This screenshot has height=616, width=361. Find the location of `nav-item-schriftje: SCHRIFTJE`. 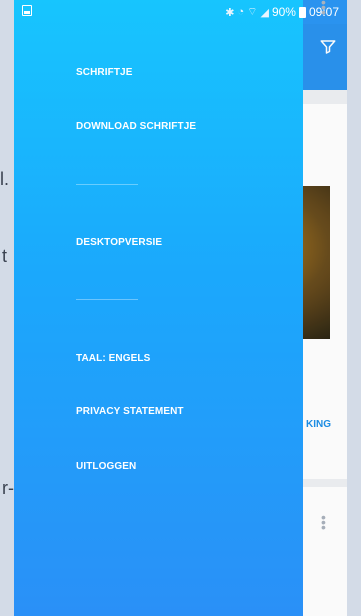

nav-item-schriftje: SCHRIFTJE is located at coordinates (104, 72).